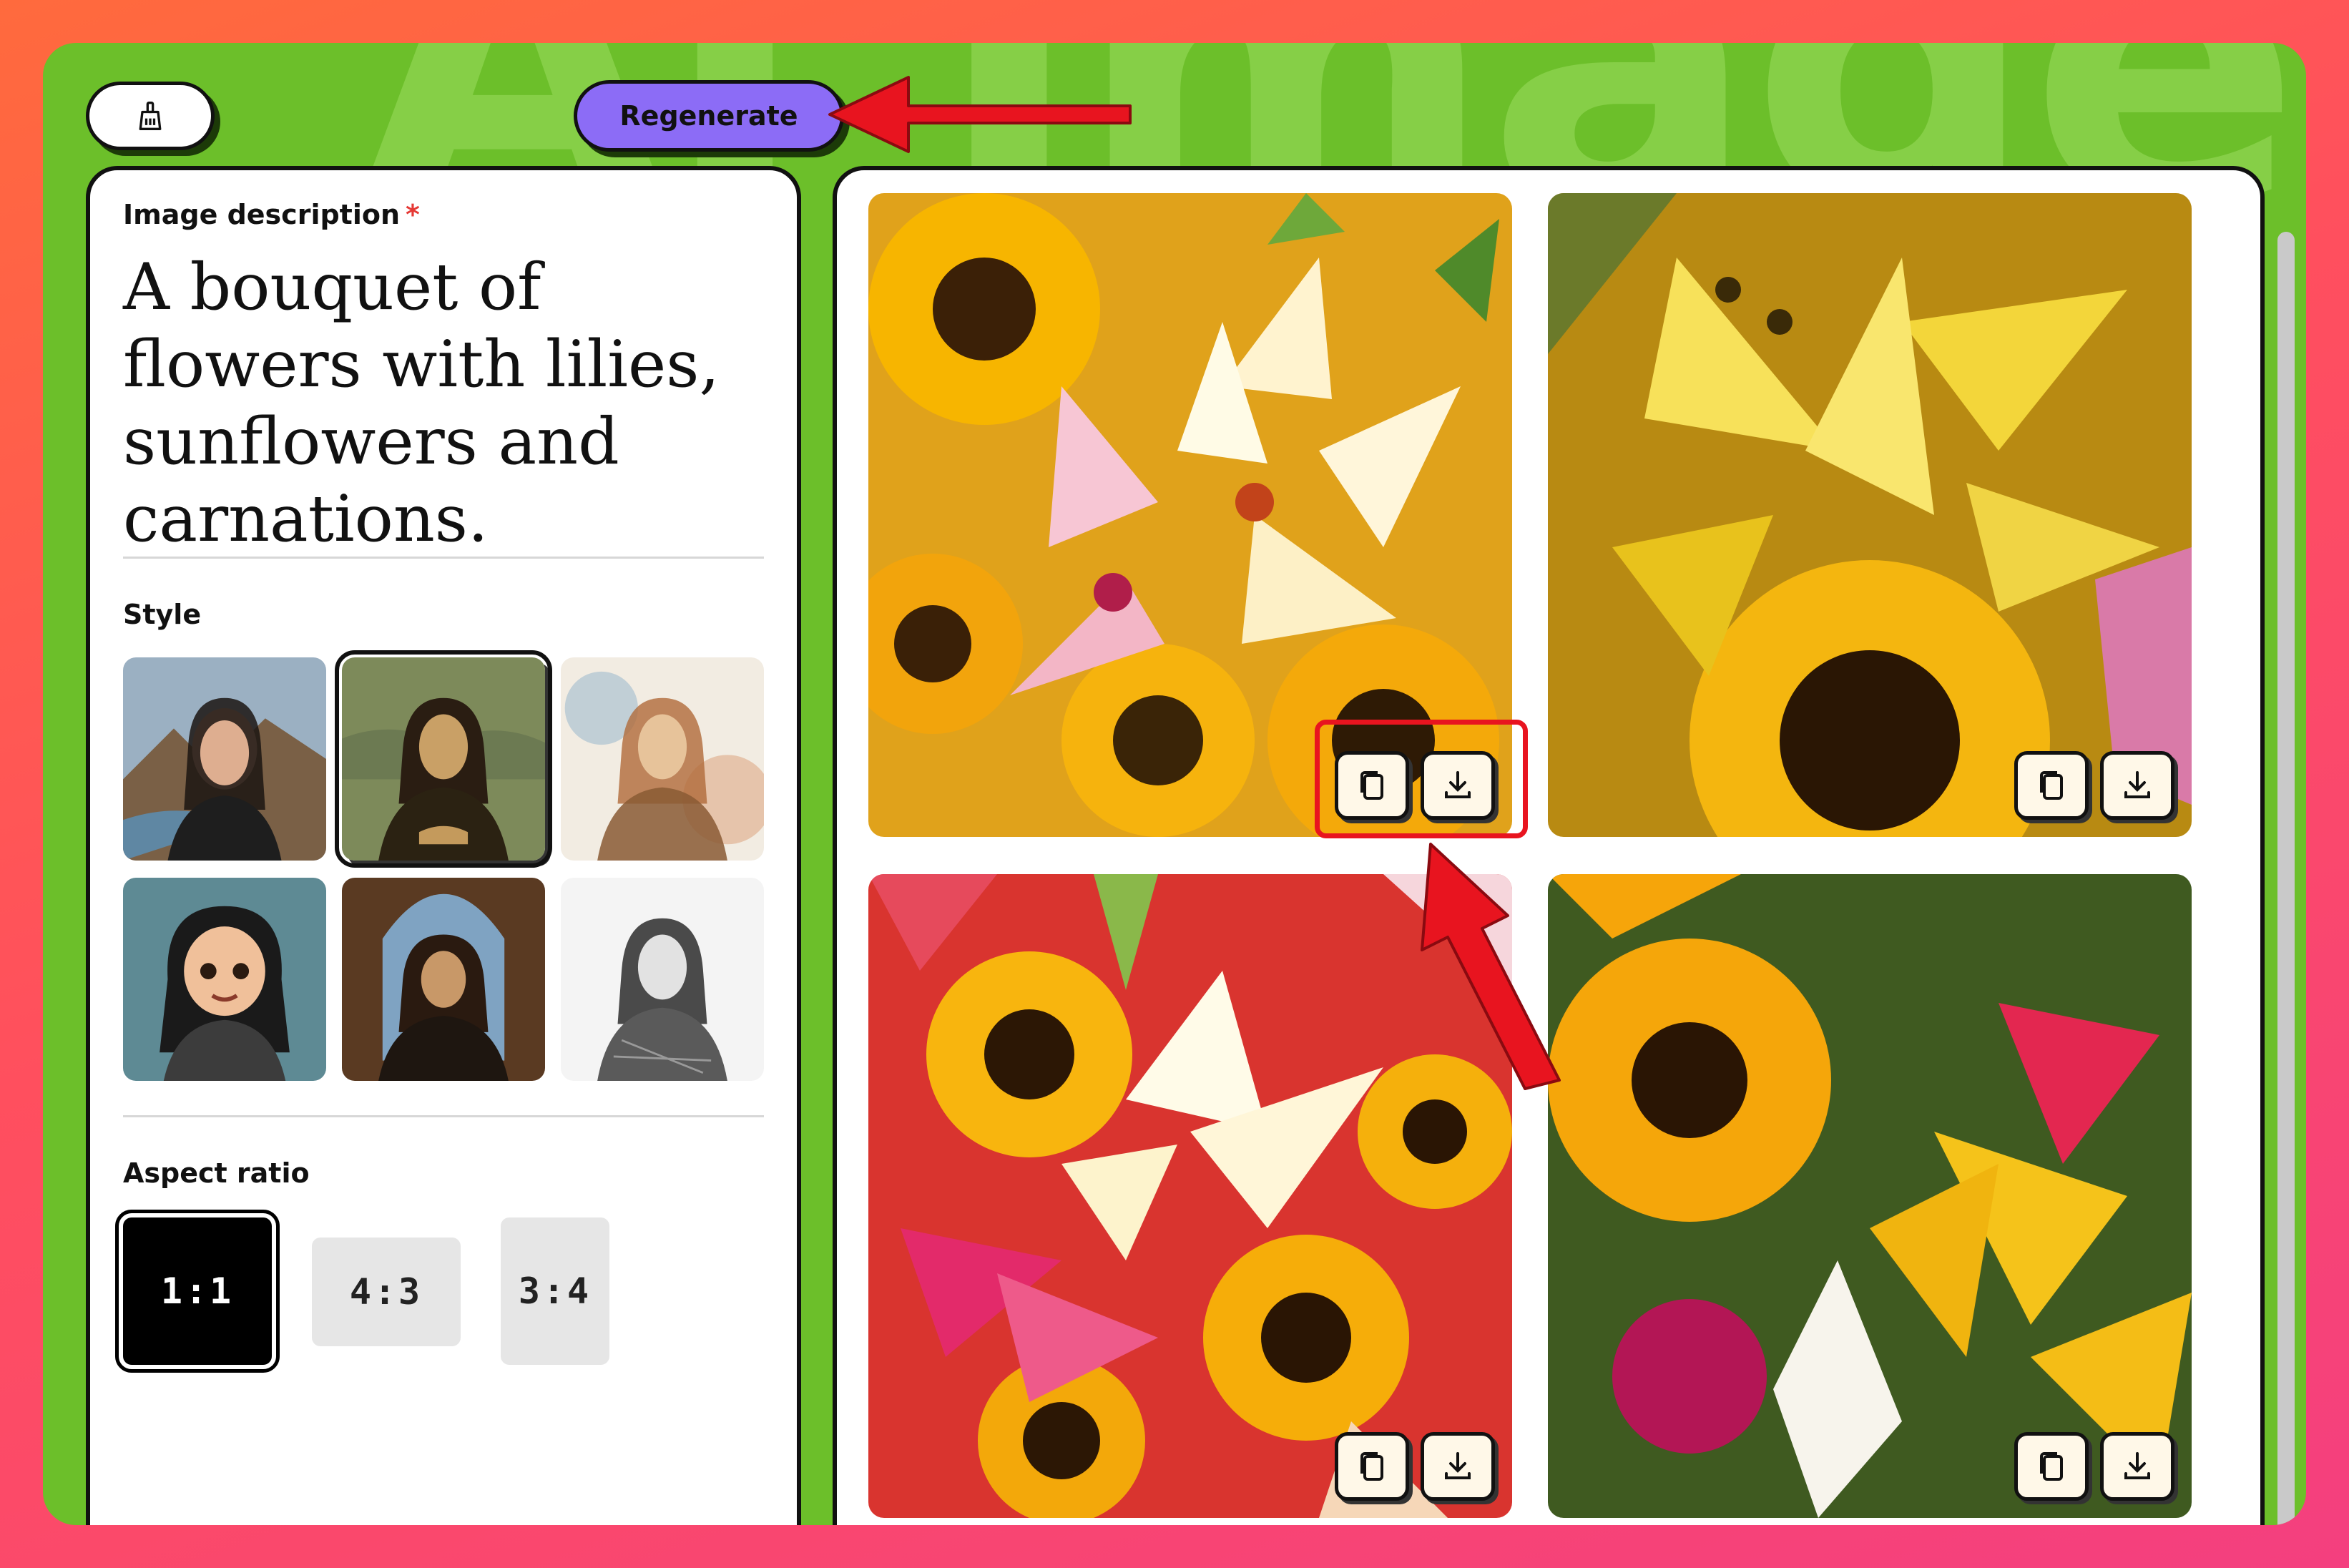 The width and height of the screenshot is (2349, 1568). I want to click on aspect-ratio-options: 1:1 4:3 3:4, so click(439, 1291).